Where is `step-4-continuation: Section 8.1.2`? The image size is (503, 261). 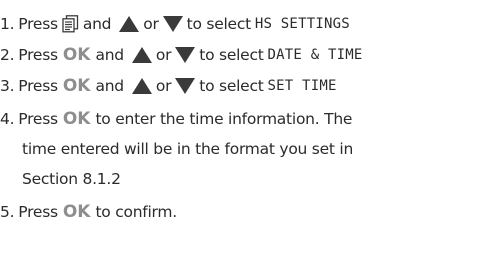 step-4-continuation: Section 8.1.2 is located at coordinates (71, 179).